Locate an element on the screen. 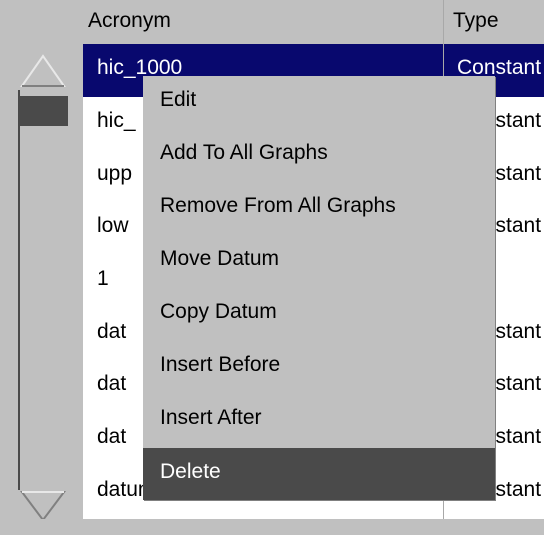 This screenshot has height=535, width=544. list-footer is located at coordinates (272, 527).